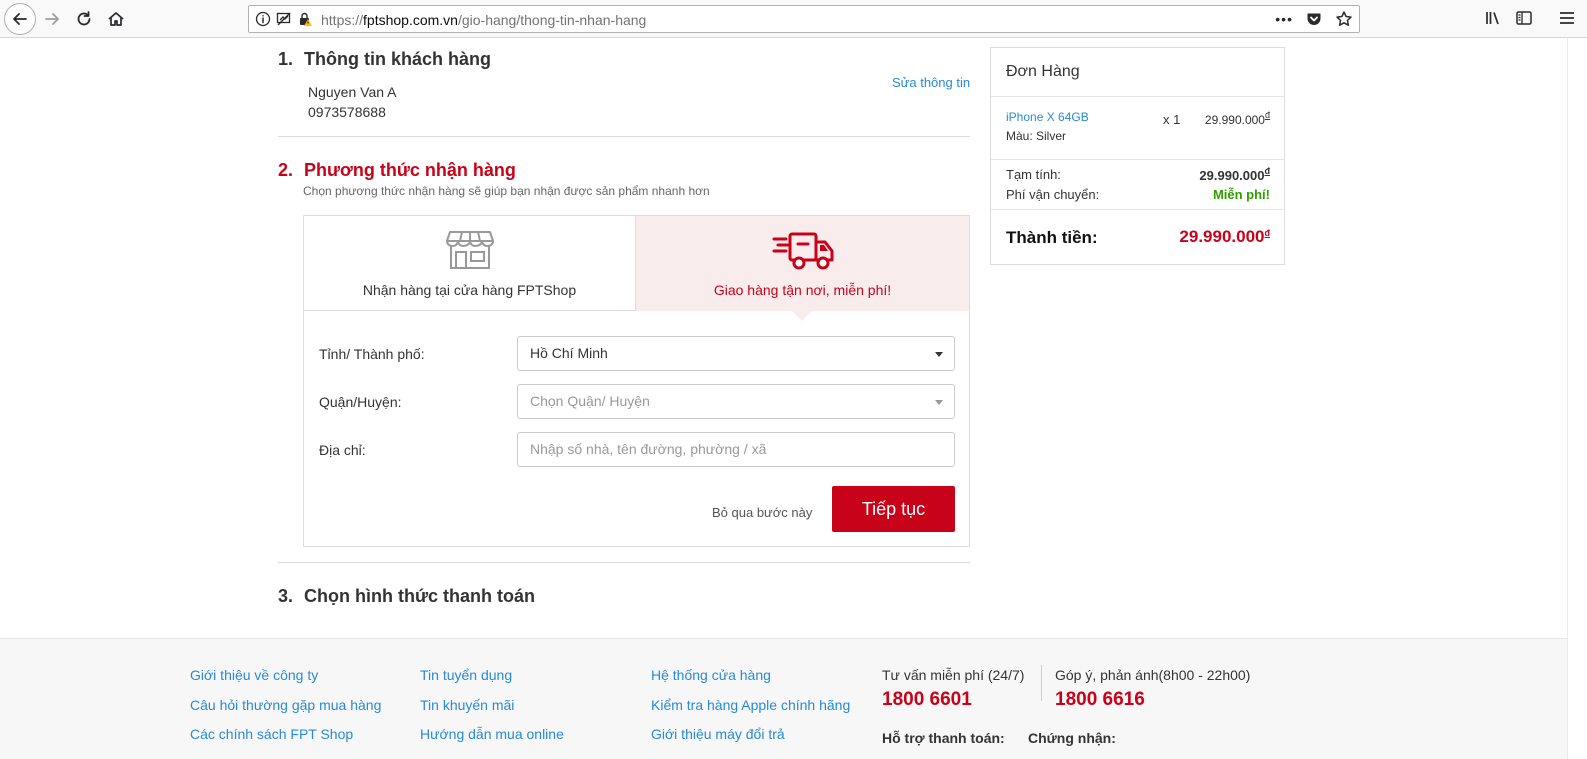 The image size is (1587, 759). I want to click on city-select: Hồ Chí Minh, so click(736, 353).